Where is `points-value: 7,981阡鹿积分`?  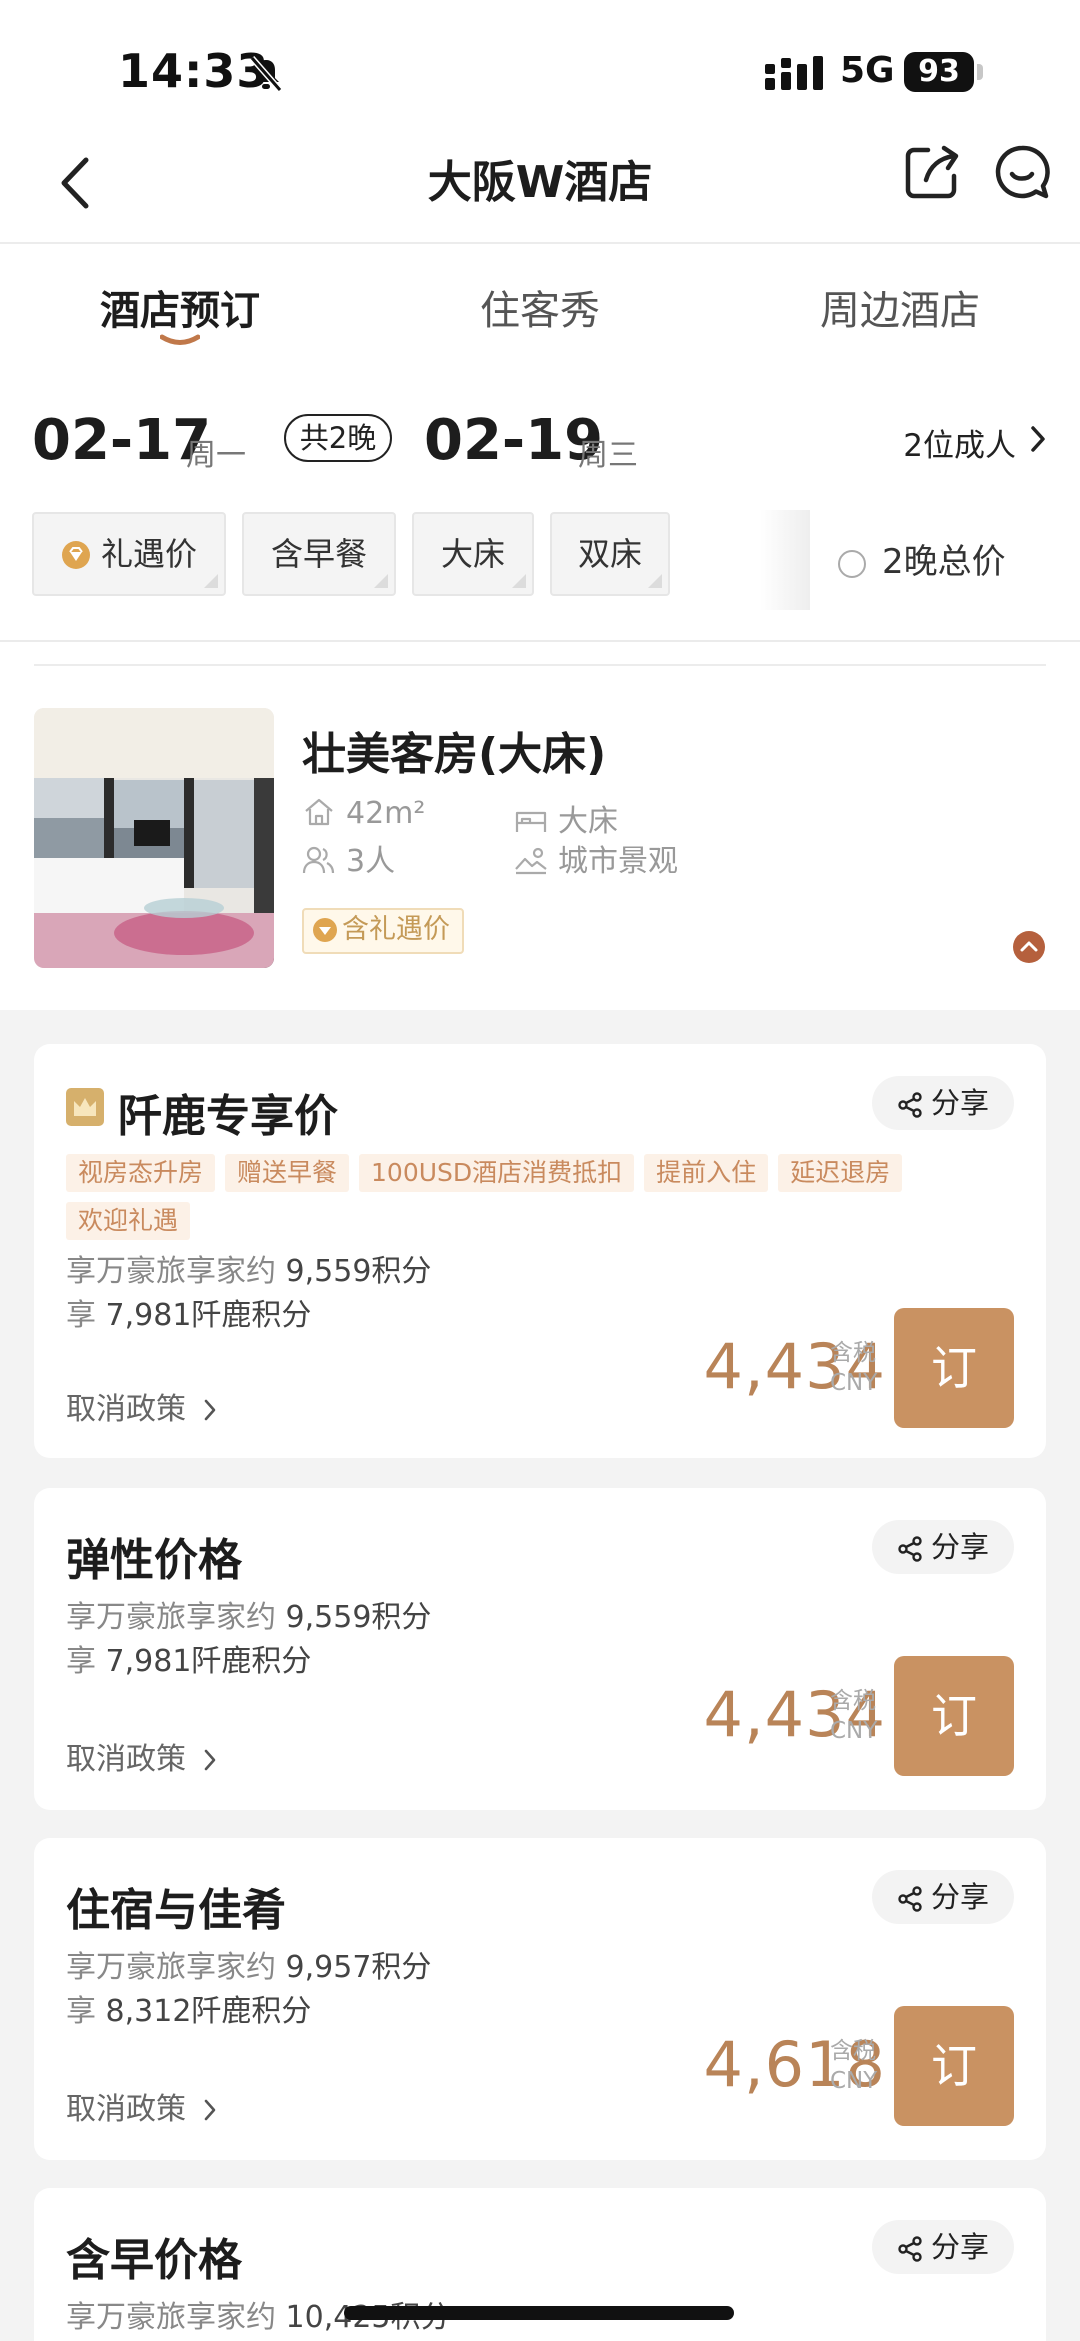
points-value: 7,981阡鹿积分 is located at coordinates (208, 1661).